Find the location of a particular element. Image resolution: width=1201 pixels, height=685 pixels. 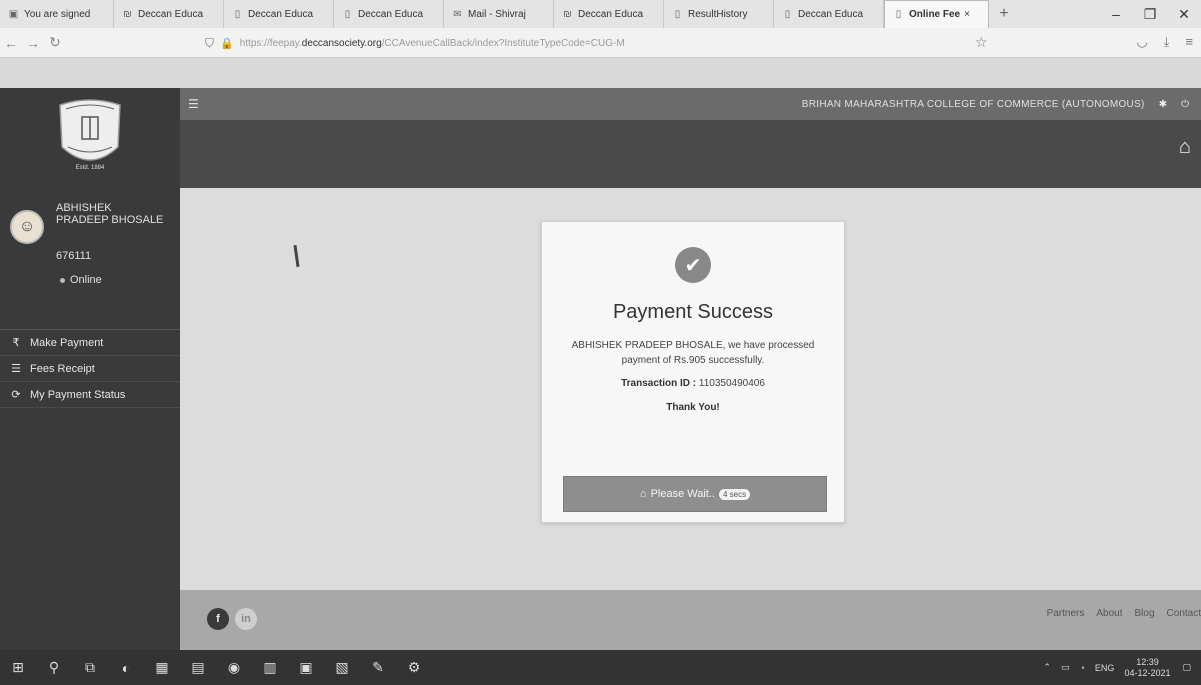

download-icon: ⤓ is located at coordinates (1167, 42).